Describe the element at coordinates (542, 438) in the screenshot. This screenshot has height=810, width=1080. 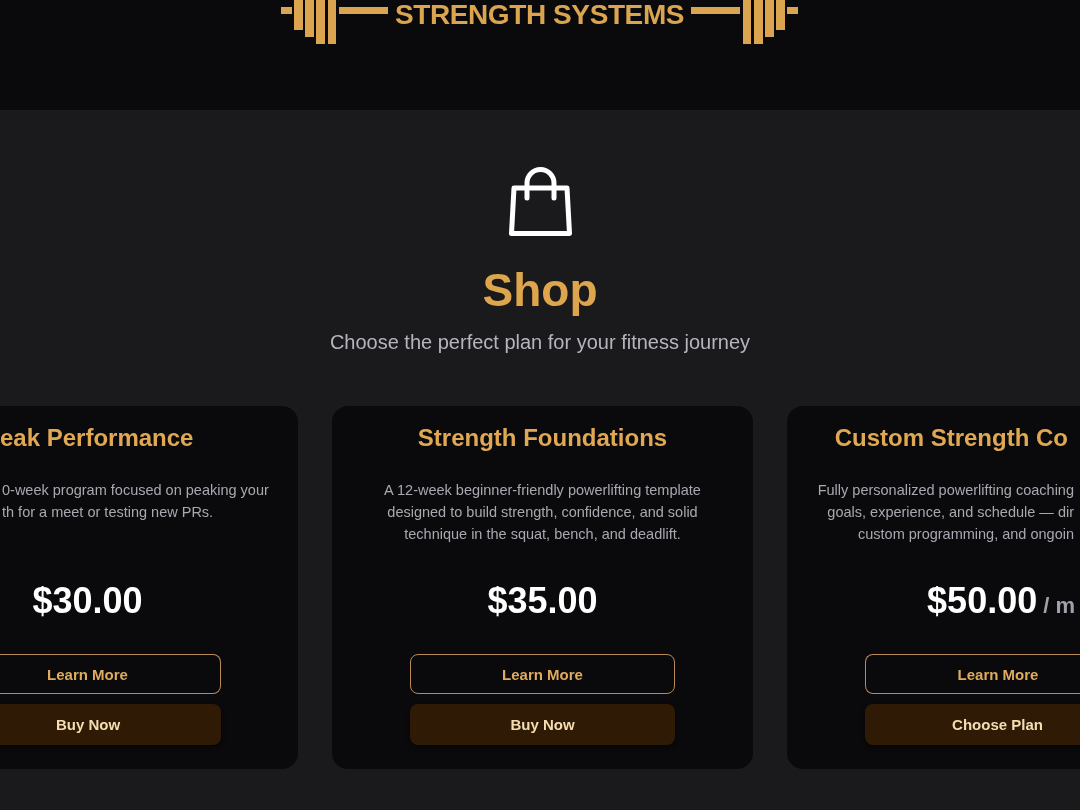
I see `plan-title: Strength Foundations` at that location.